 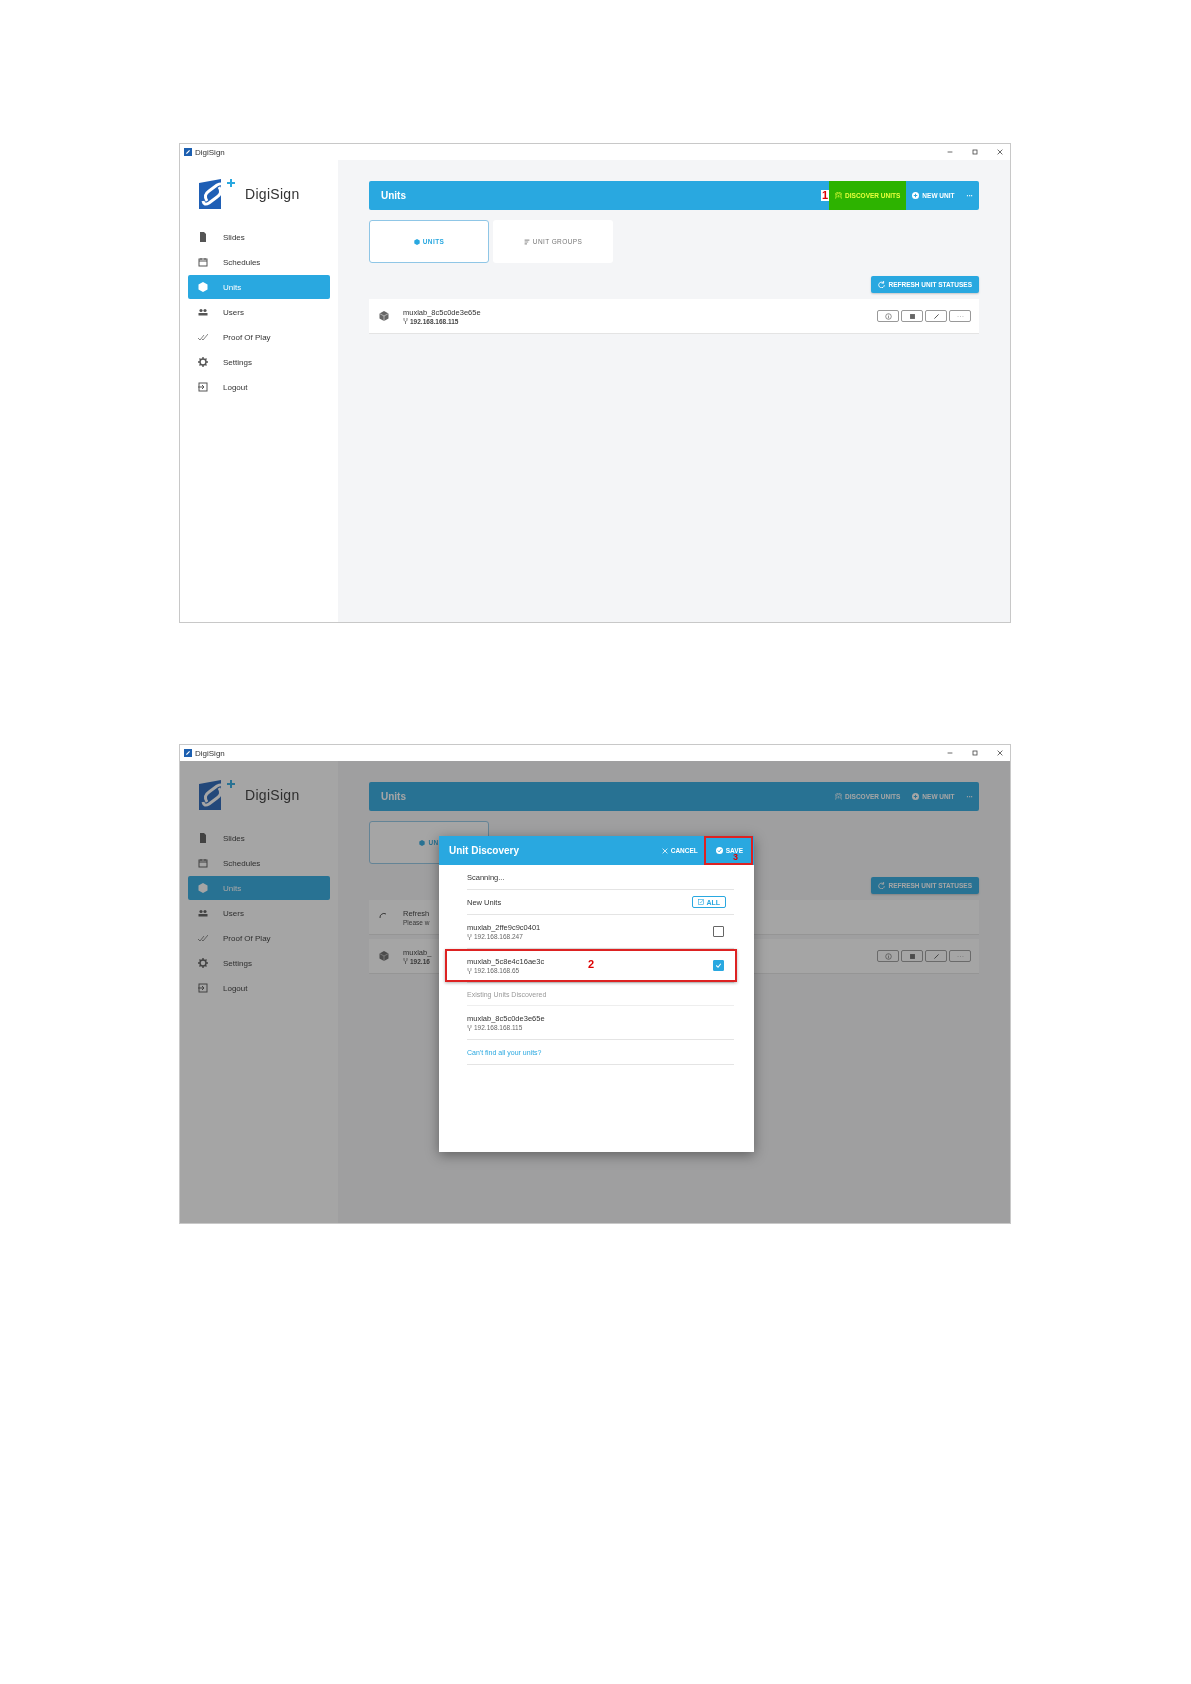 I want to click on check-icon, so click(x=718, y=965).